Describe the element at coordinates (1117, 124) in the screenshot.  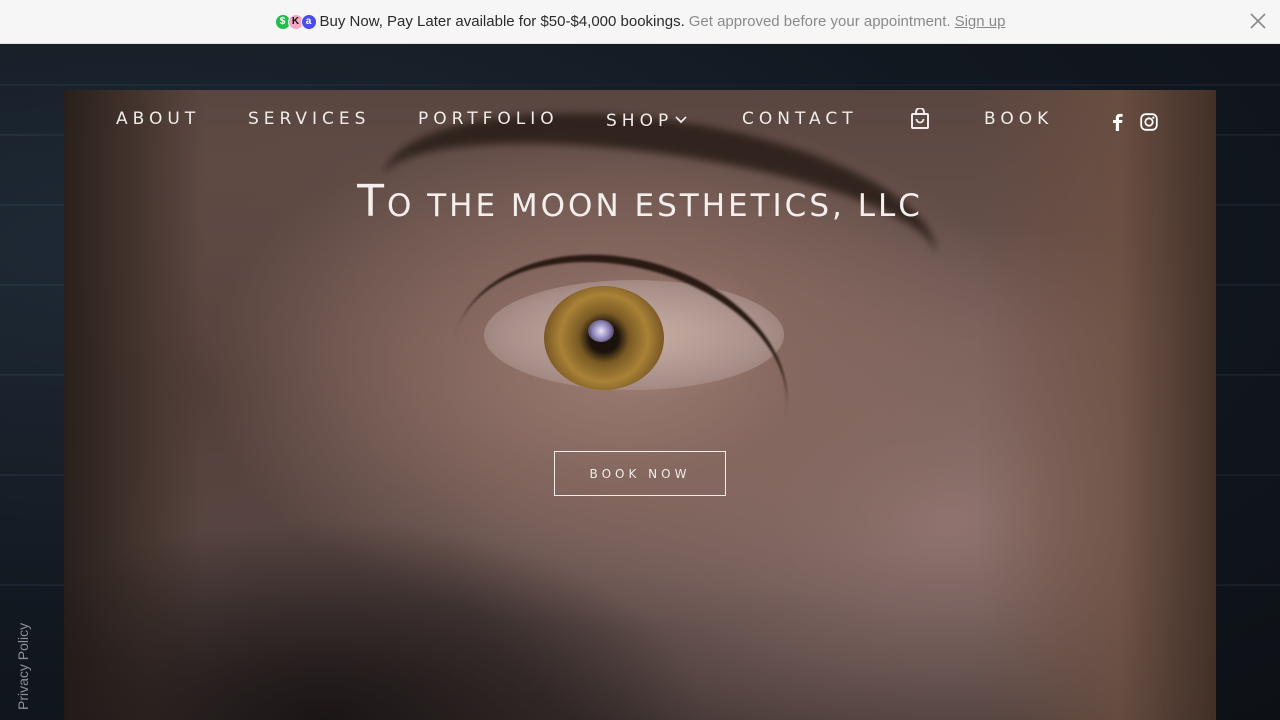
I see `facebook-icon` at that location.